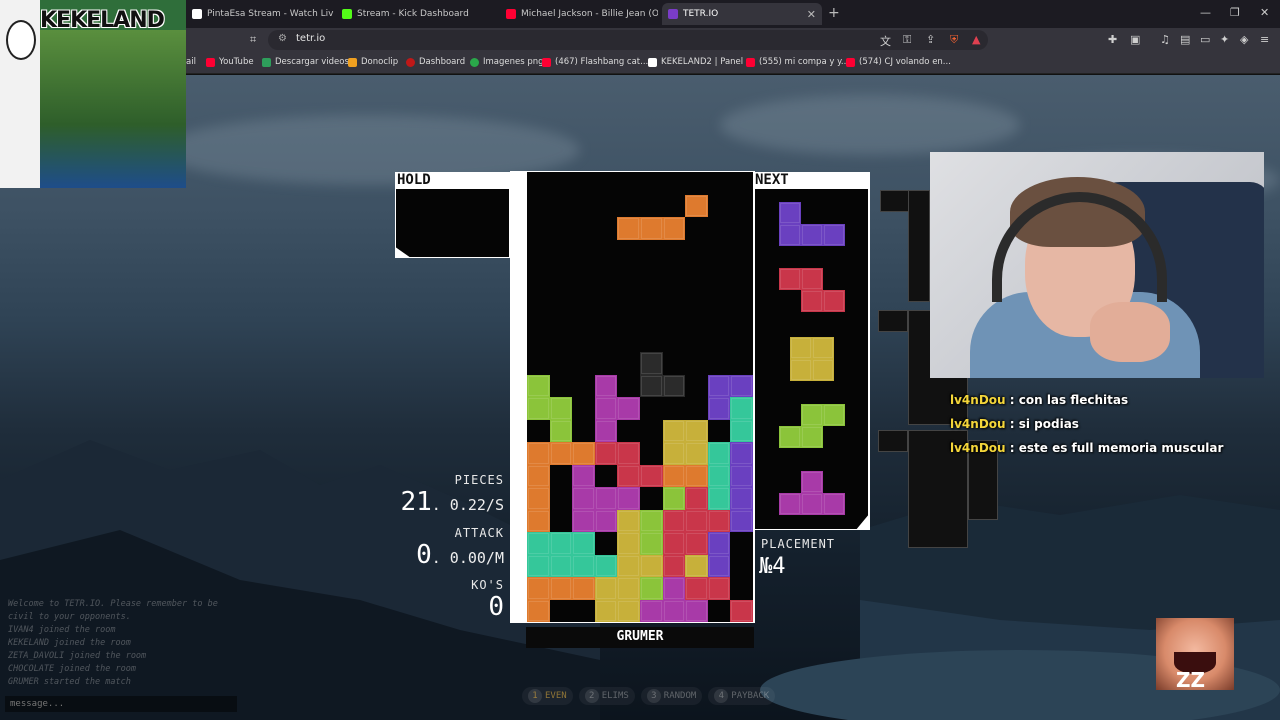 Image resolution: width=1280 pixels, height=720 pixels. What do you see at coordinates (954, 40) in the screenshot?
I see `brave-shield-icon: ⛨` at bounding box center [954, 40].